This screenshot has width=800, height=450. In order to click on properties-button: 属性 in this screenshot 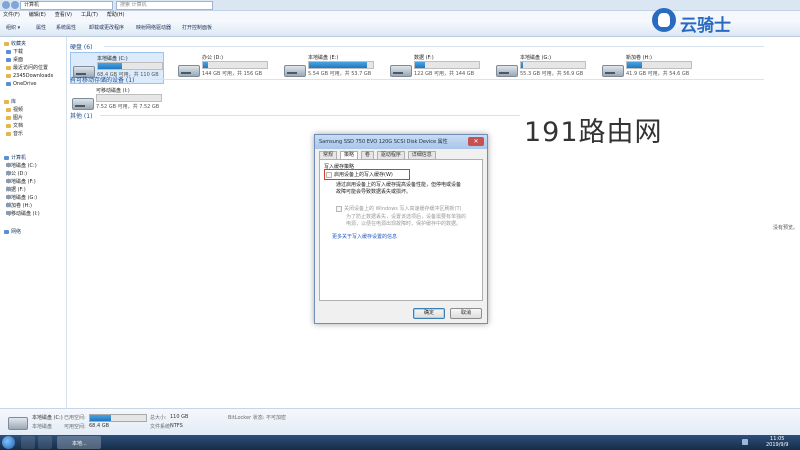, I will do `click(41, 28)`.